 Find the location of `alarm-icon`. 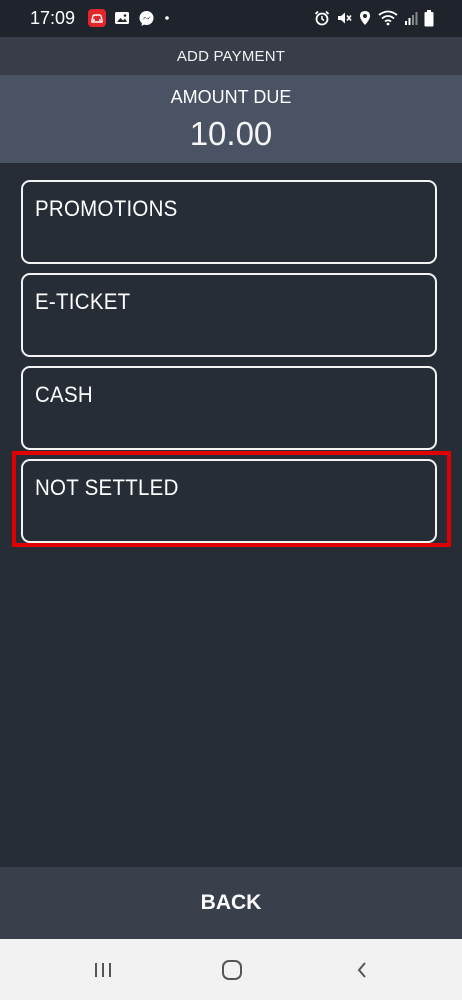

alarm-icon is located at coordinates (322, 18).